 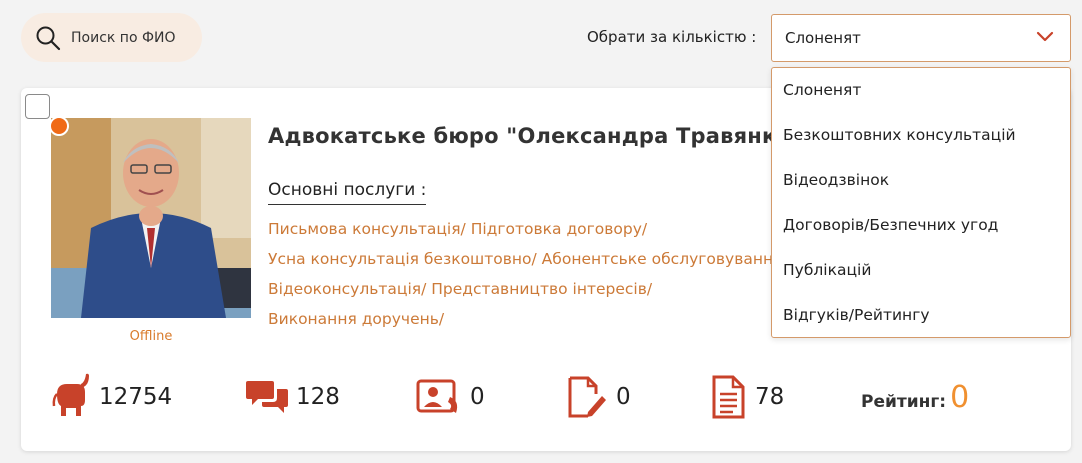 I want to click on service-link: Абонентське обслуговування/, so click(x=665, y=259).